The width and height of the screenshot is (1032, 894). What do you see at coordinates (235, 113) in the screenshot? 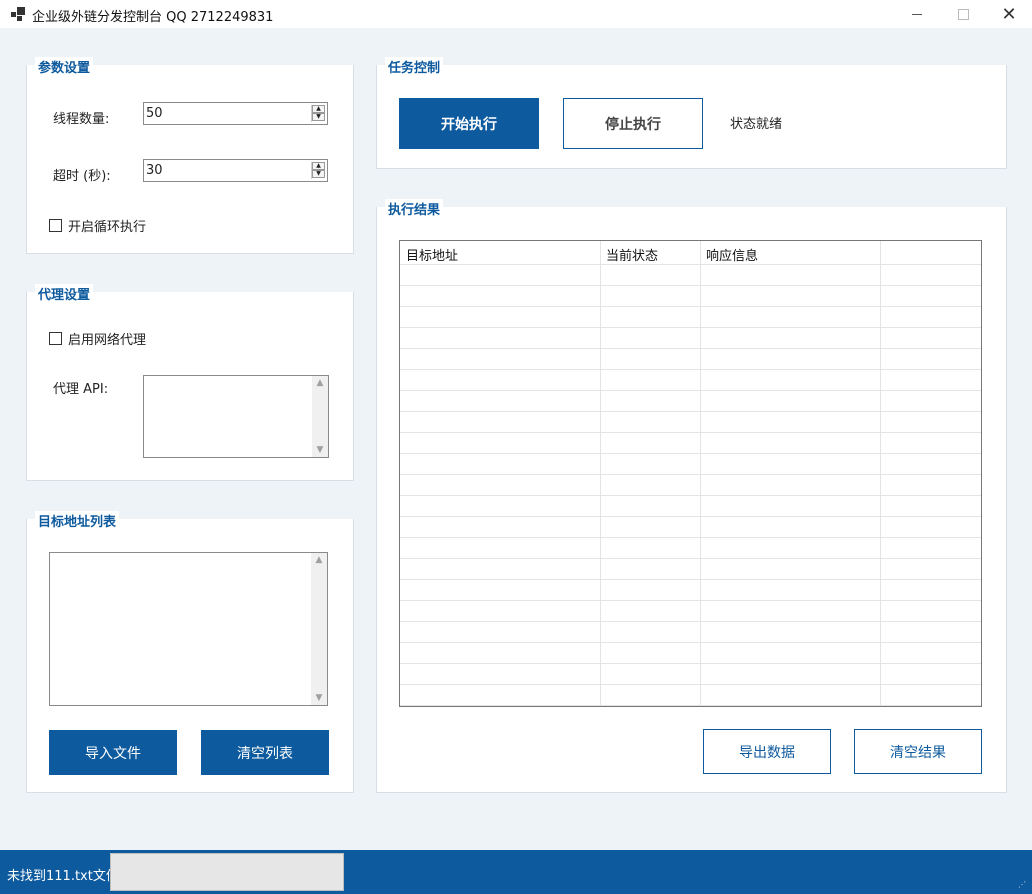
I see `threads-input: 50 ▲ ▼` at bounding box center [235, 113].